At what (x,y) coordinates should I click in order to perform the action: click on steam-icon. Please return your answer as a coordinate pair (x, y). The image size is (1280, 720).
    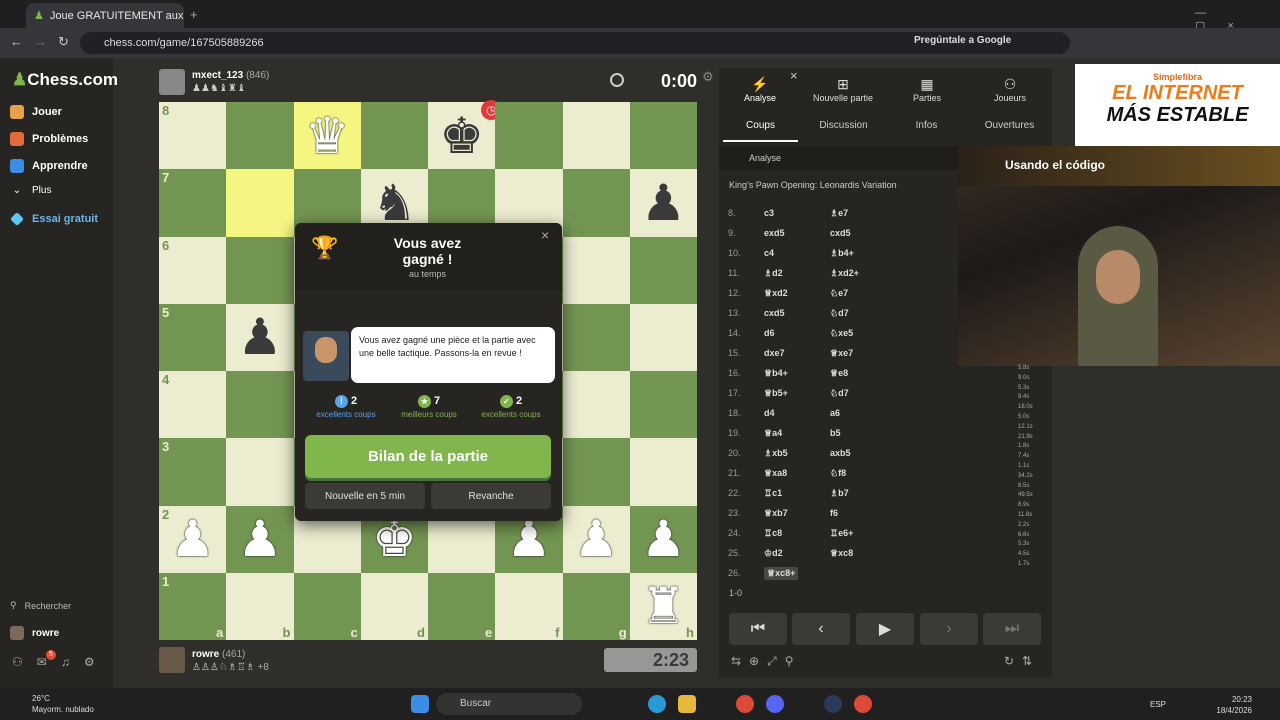
    Looking at the image, I should click on (833, 704).